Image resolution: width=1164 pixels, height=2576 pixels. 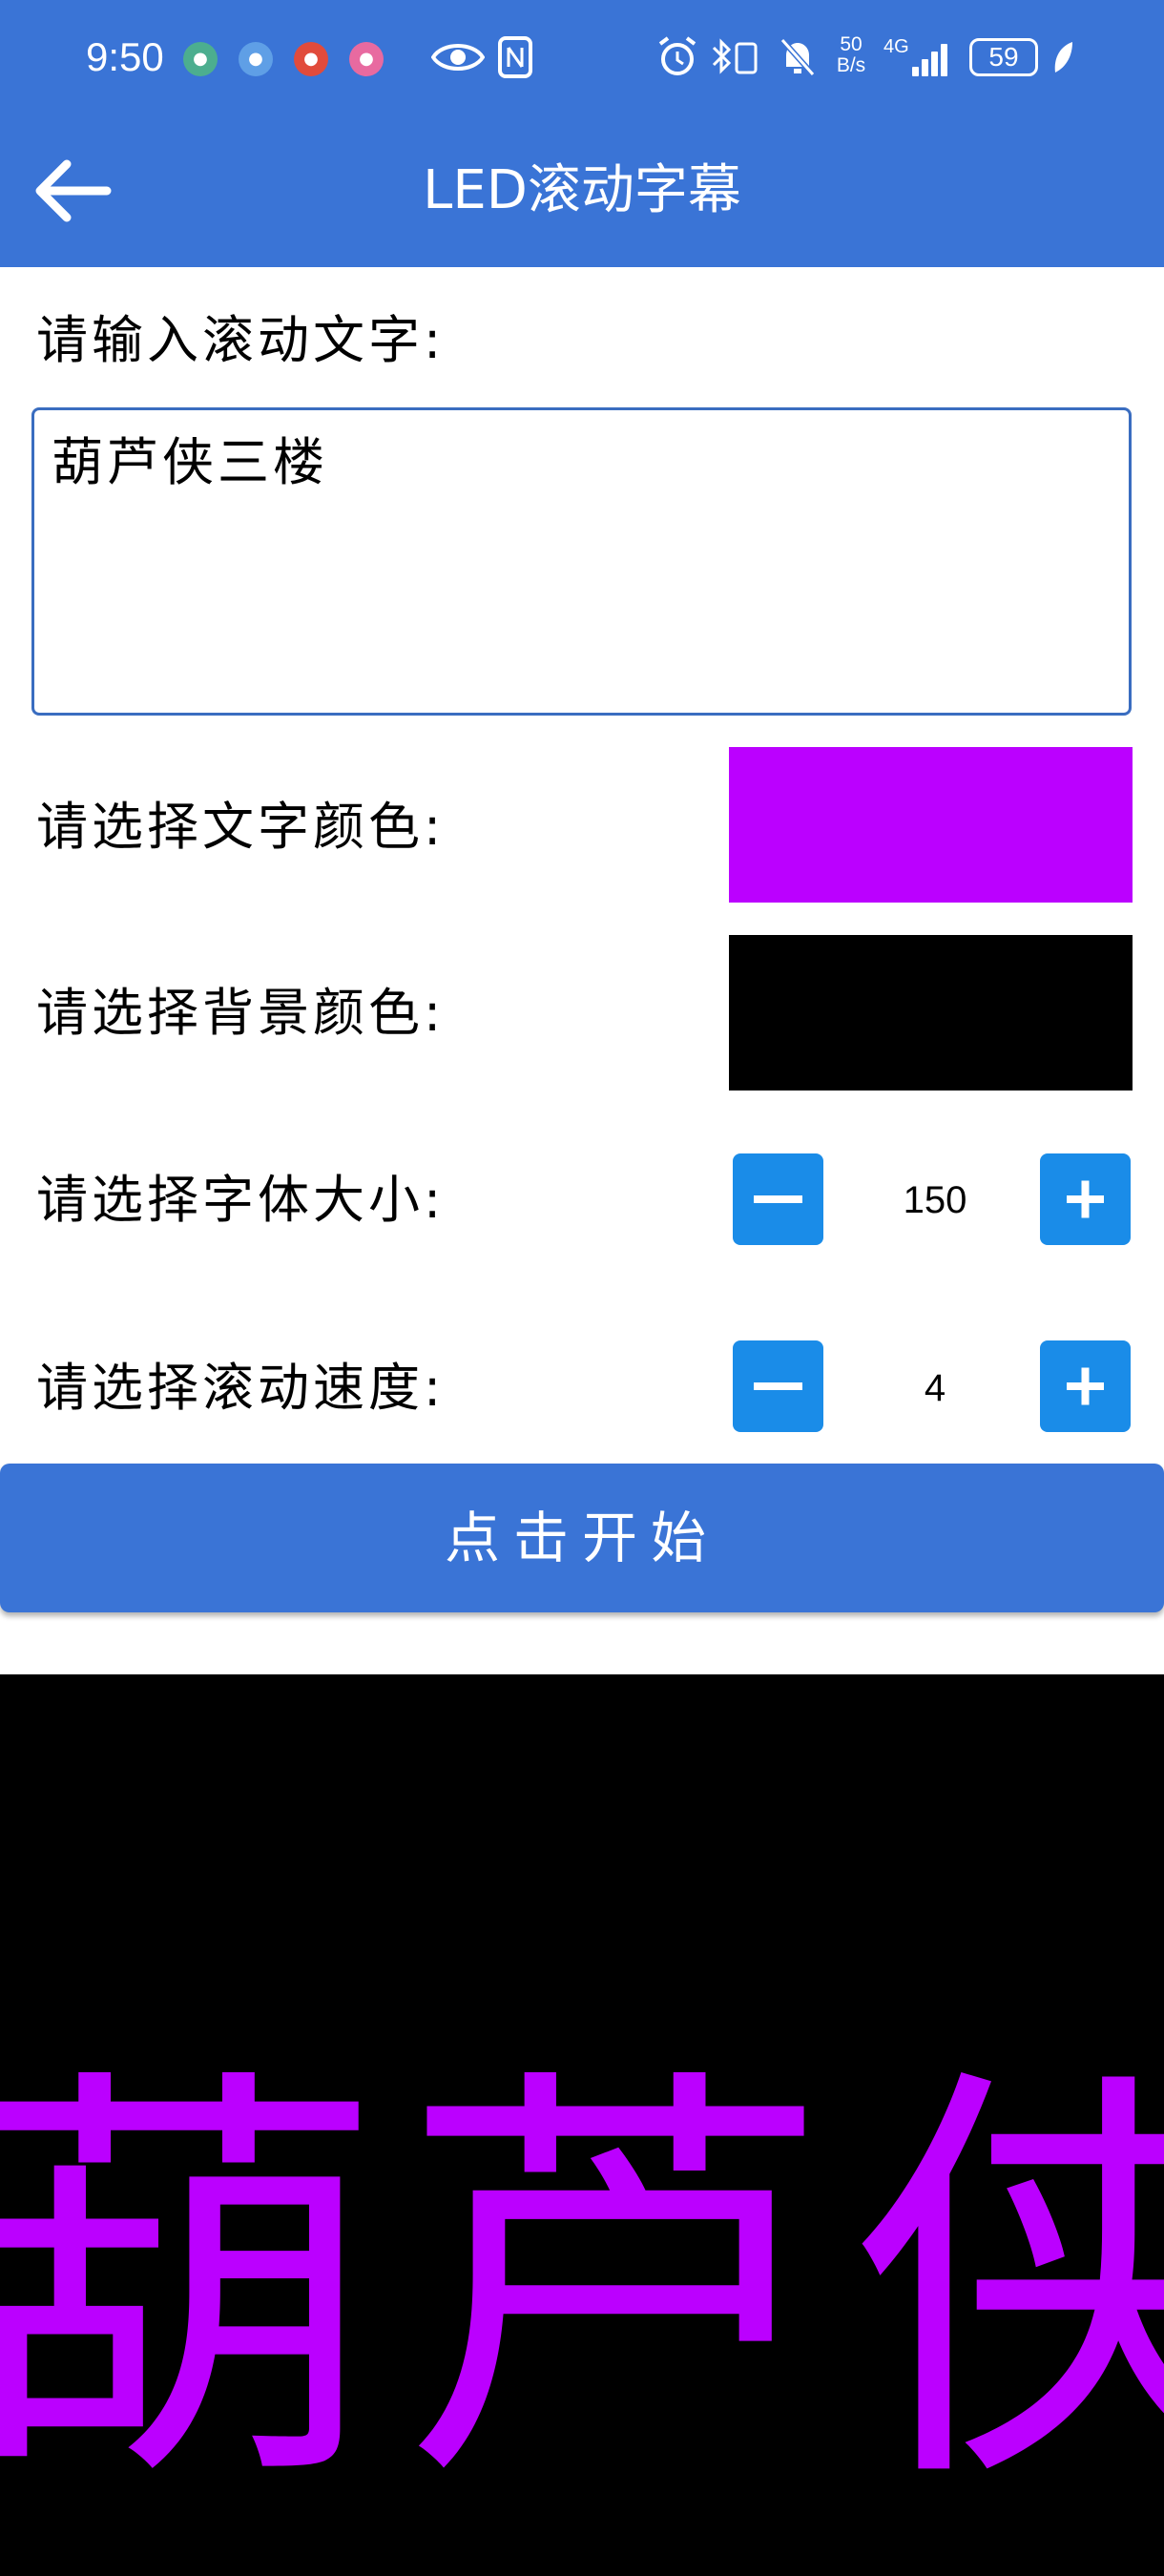 What do you see at coordinates (367, 59) in the screenshot?
I see `notification-app-icon-4: ●` at bounding box center [367, 59].